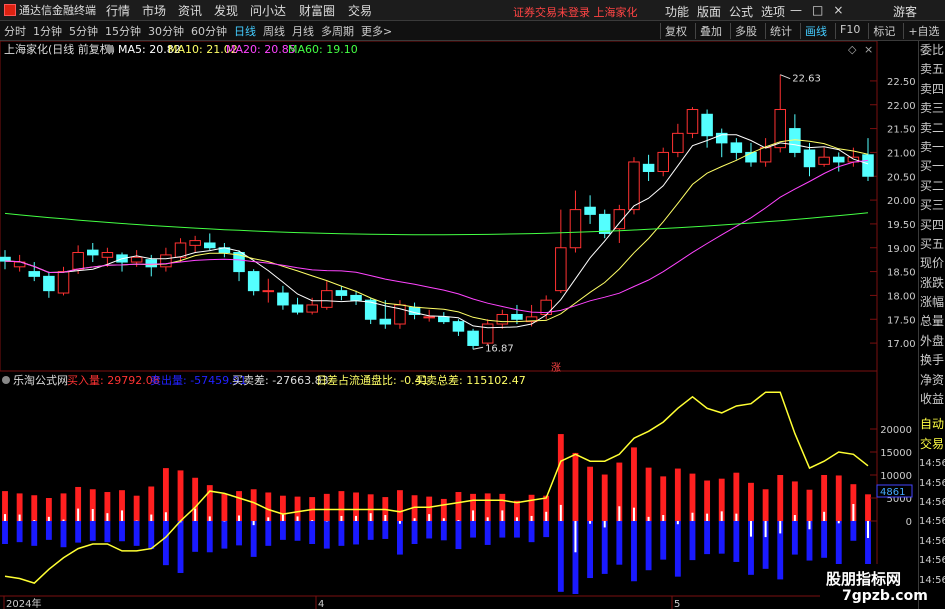  Describe the element at coordinates (932, 244) in the screenshot. I see `side-buy5: 买五` at that location.